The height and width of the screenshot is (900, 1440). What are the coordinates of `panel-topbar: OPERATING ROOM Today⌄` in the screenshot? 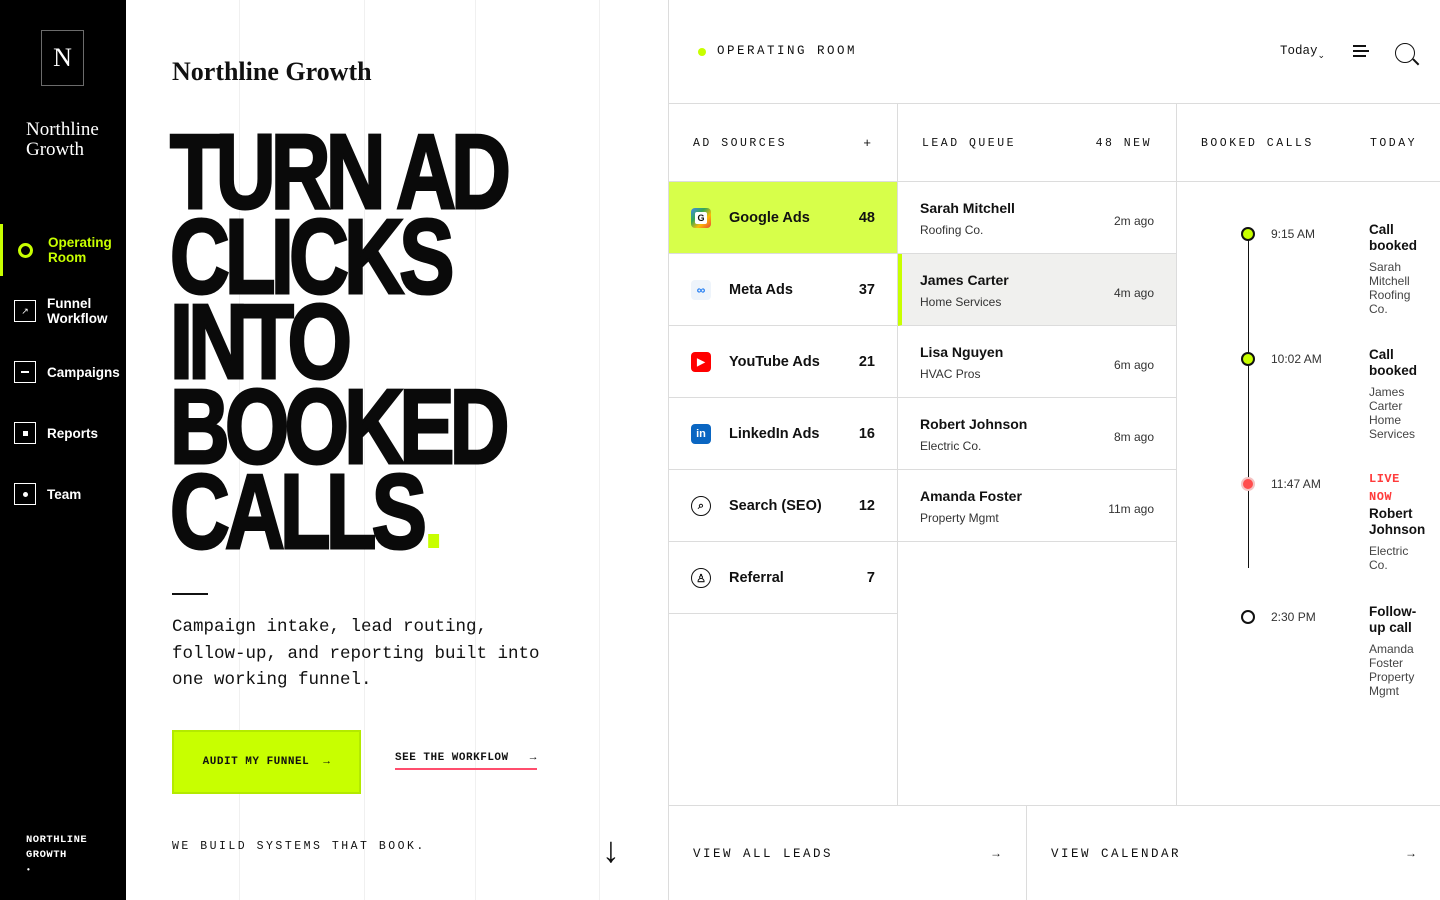 It's located at (1054, 52).